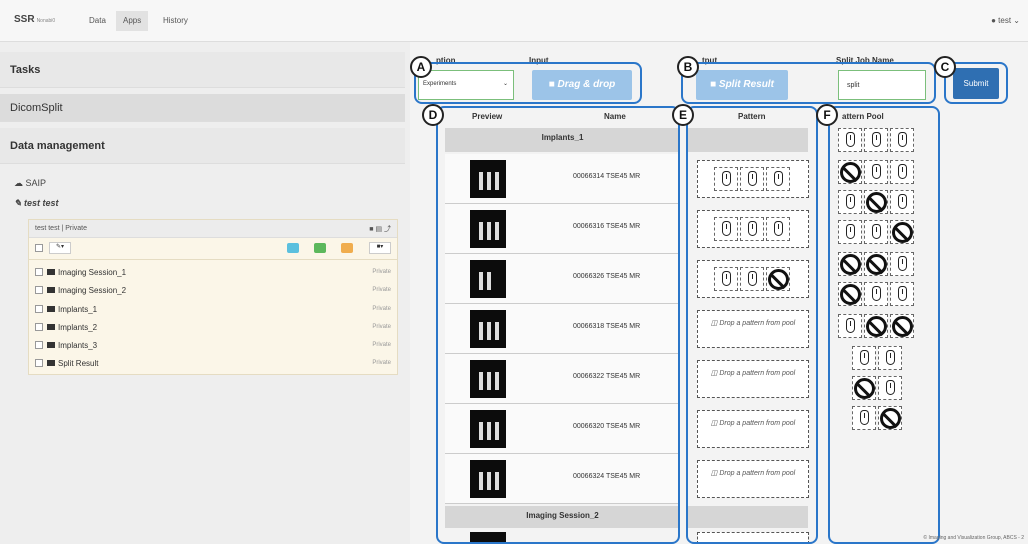 The height and width of the screenshot is (544, 1028). Describe the element at coordinates (30, 183) in the screenshot. I see `saip-link: ☁ SAIP` at that location.